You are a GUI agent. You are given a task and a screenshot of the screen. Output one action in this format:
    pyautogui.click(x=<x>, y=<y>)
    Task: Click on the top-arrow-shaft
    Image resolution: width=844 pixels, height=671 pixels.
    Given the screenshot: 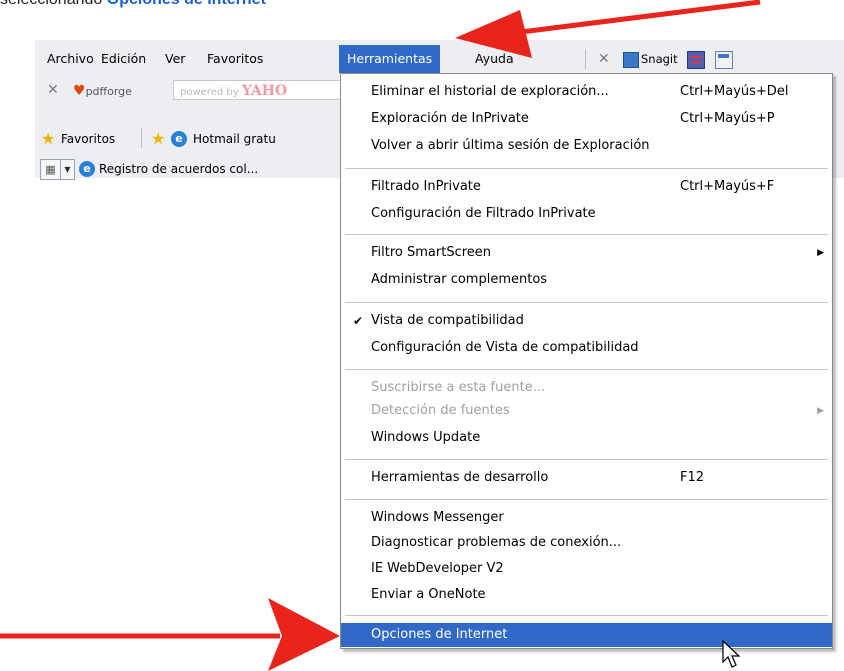 What is the action you would take?
    pyautogui.click(x=632, y=18)
    